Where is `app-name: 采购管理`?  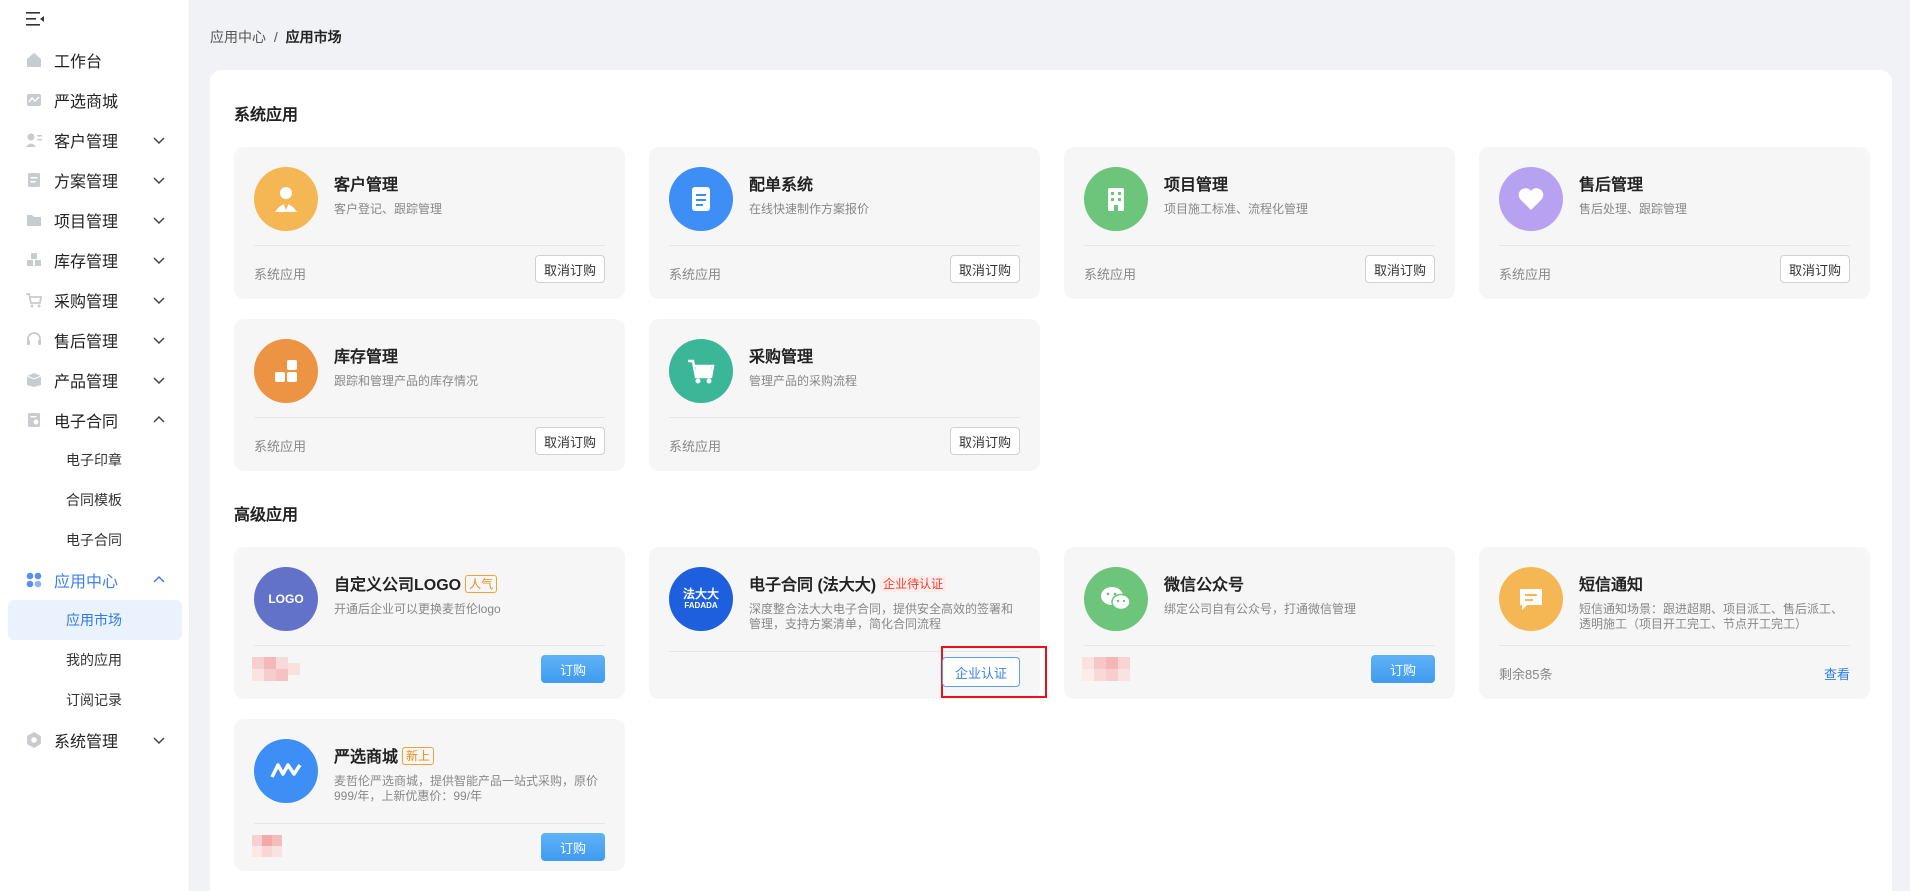 app-name: 采购管理 is located at coordinates (781, 357).